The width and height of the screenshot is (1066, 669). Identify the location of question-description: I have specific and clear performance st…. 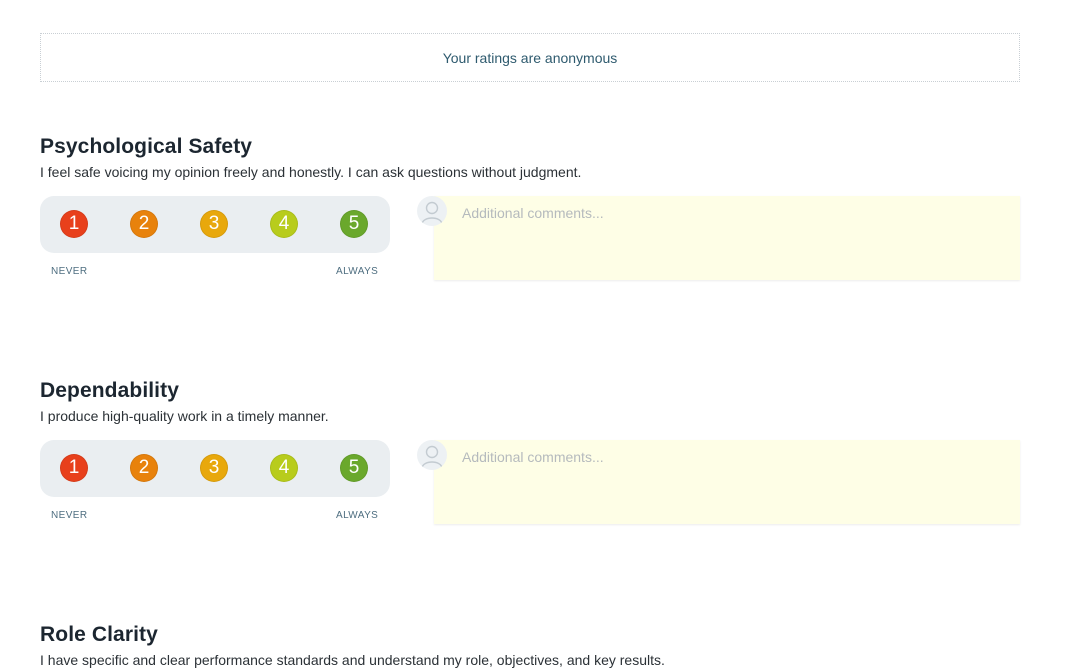
(352, 660).